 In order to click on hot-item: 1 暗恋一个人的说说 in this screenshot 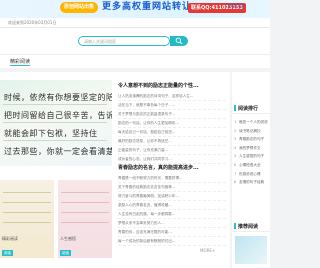, I will do `click(251, 122)`.